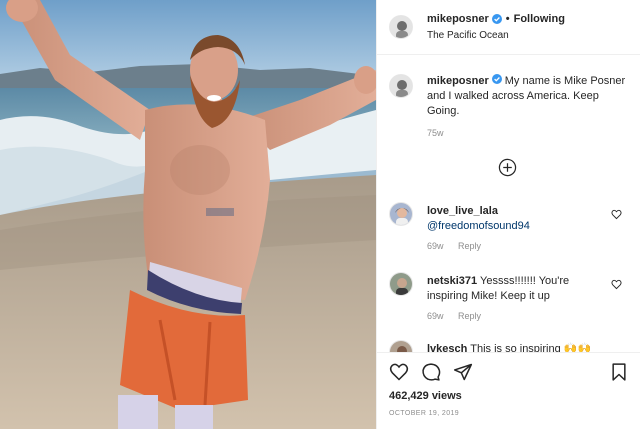 The height and width of the screenshot is (429, 640). I want to click on header-username: mikeposner, so click(458, 19).